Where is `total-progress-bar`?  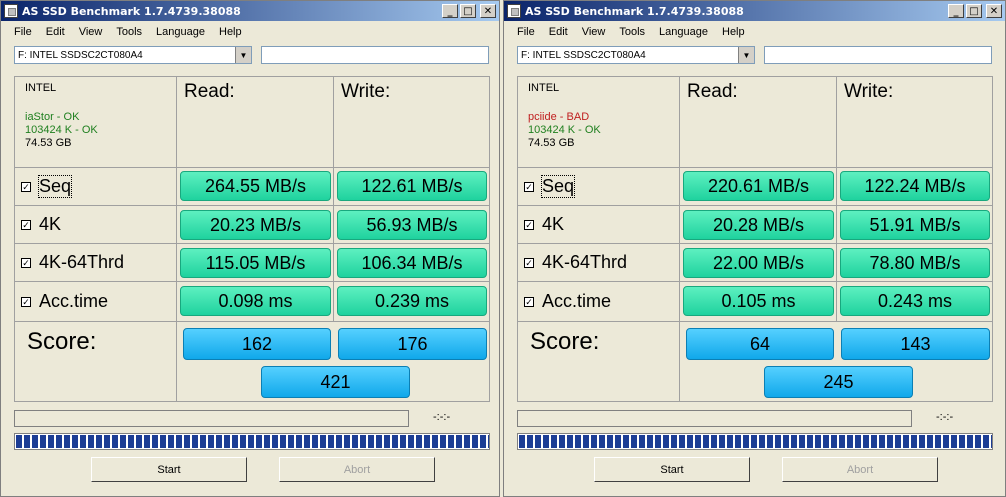
total-progress-bar is located at coordinates (755, 441).